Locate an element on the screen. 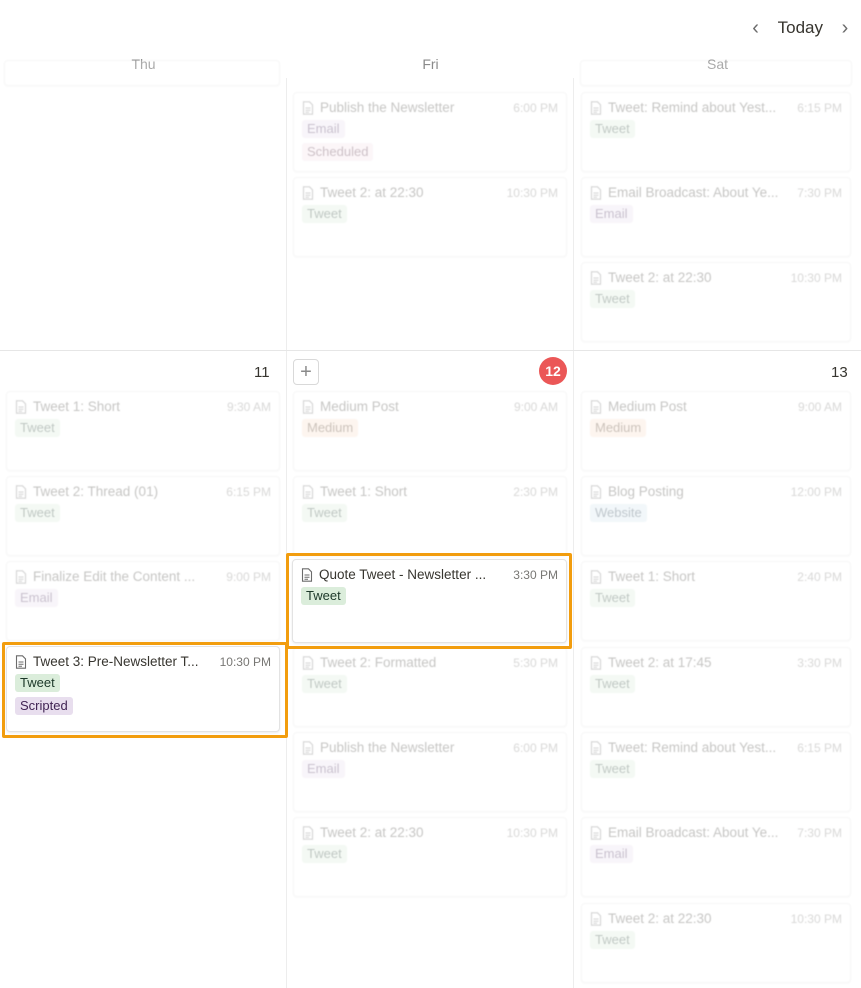  chevron-left-icon: ‹ is located at coordinates (756, 28).